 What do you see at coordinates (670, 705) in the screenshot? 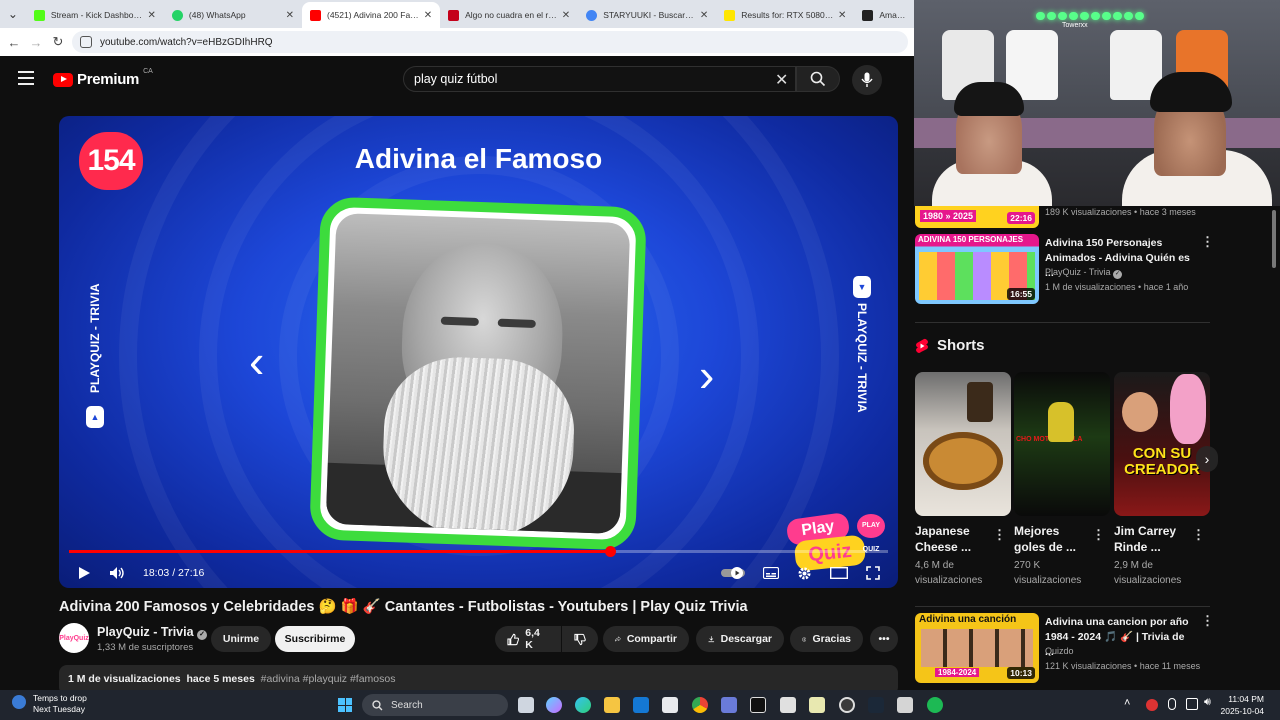
I see `store-icon` at bounding box center [670, 705].